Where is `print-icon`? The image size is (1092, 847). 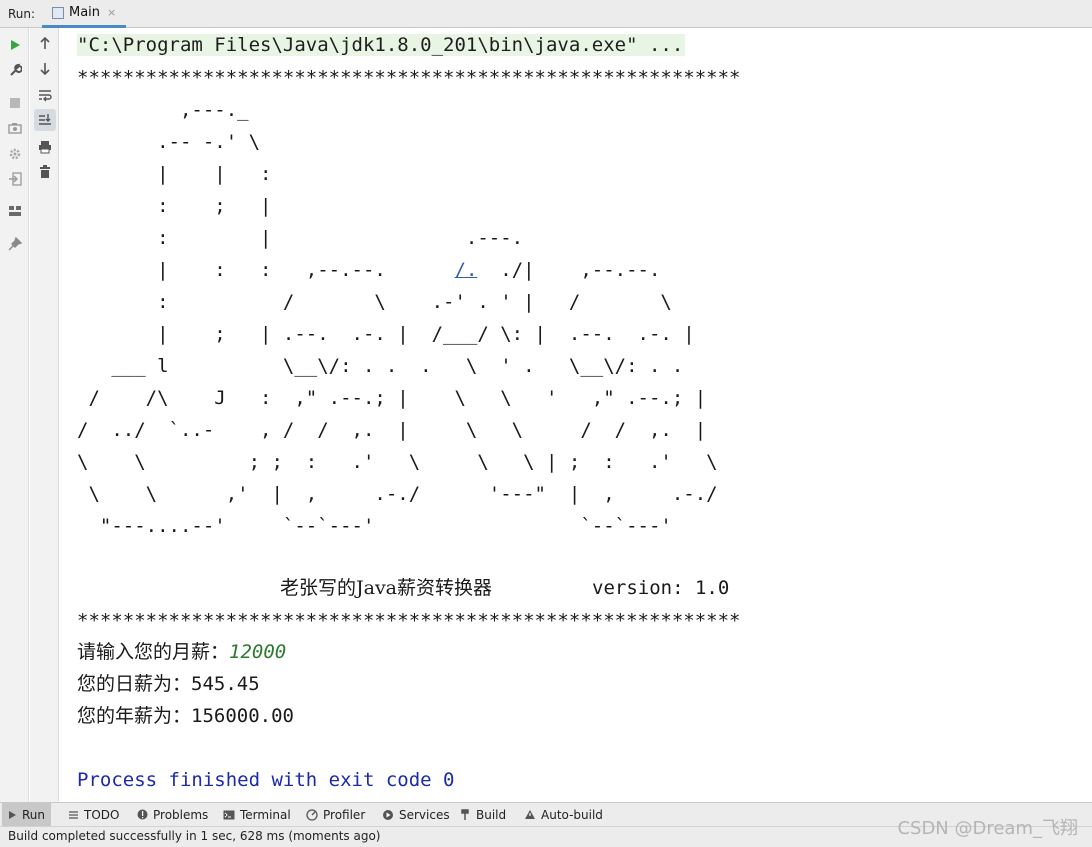 print-icon is located at coordinates (45, 147).